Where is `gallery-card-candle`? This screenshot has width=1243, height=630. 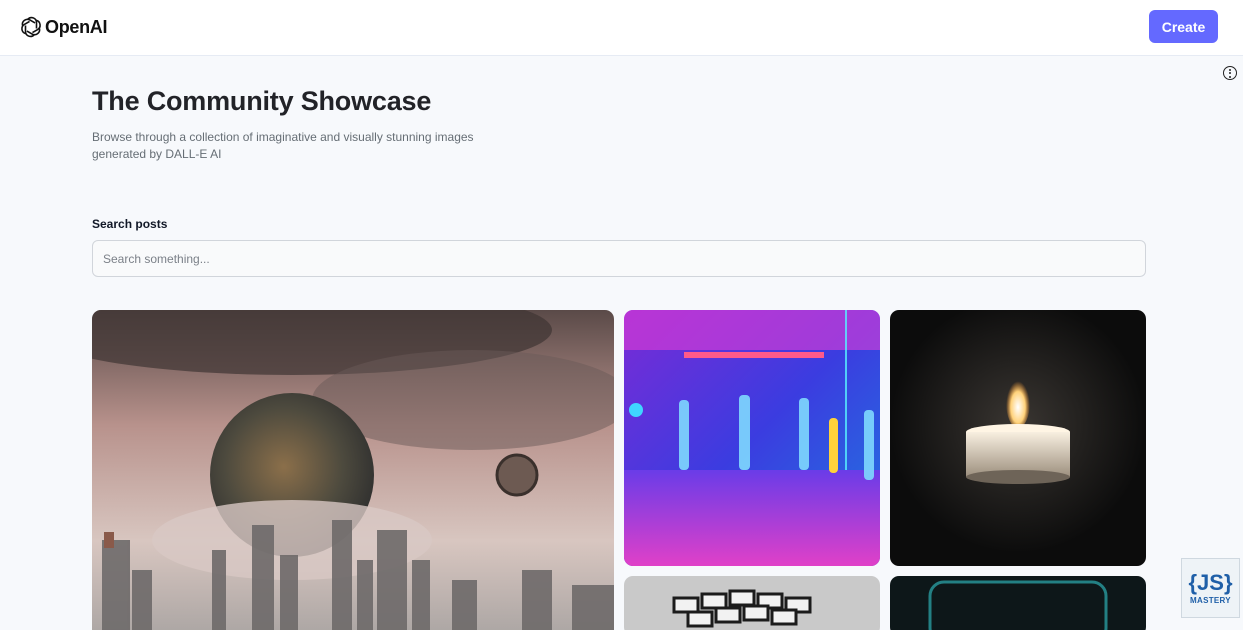
gallery-card-candle is located at coordinates (1018, 438).